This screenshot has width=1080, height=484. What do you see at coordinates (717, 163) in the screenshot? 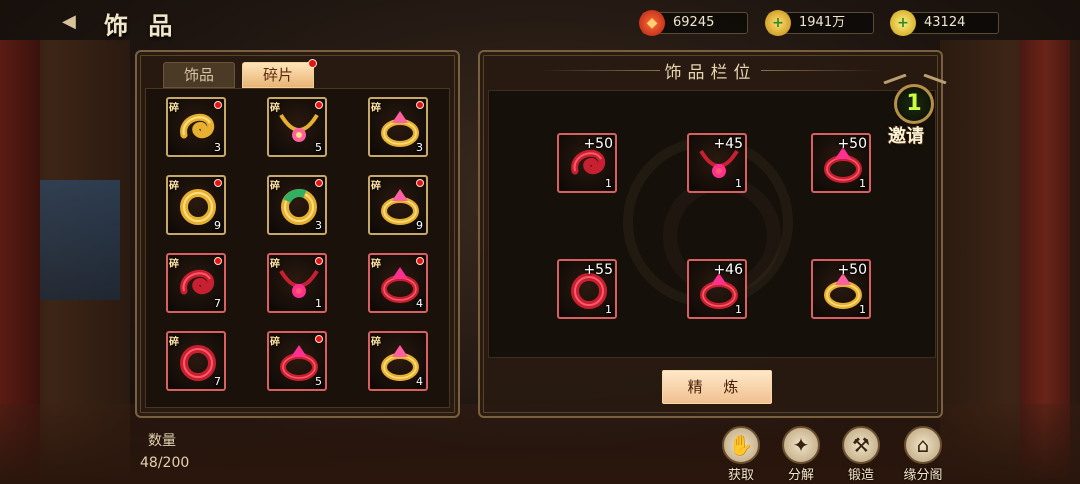
I see `equipped-slot: +45 1` at bounding box center [717, 163].